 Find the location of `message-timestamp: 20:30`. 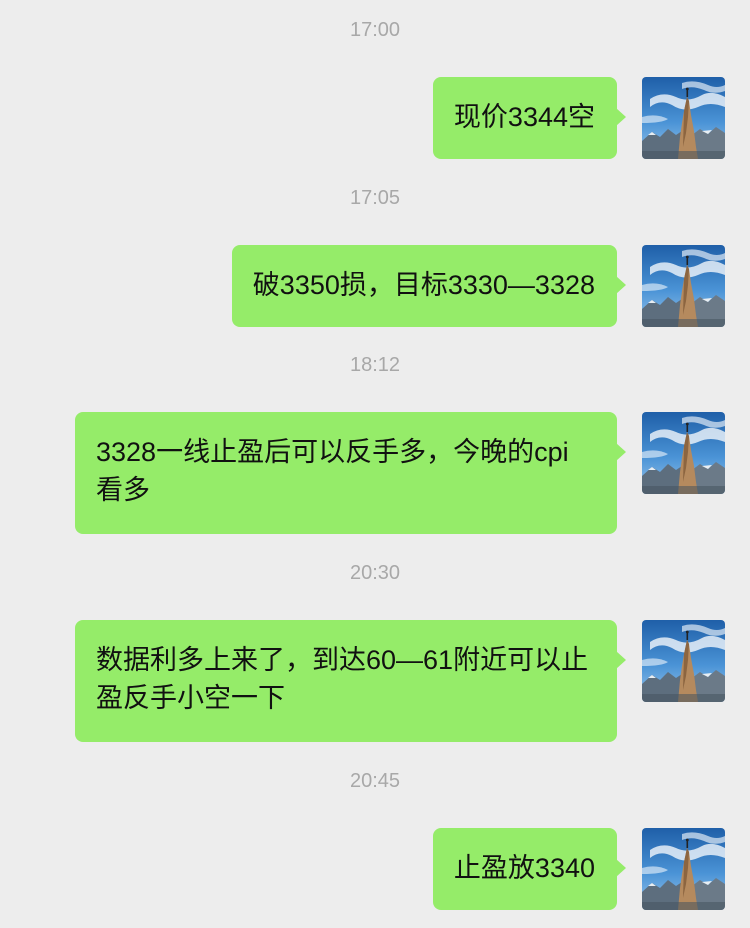

message-timestamp: 20:30 is located at coordinates (375, 573).